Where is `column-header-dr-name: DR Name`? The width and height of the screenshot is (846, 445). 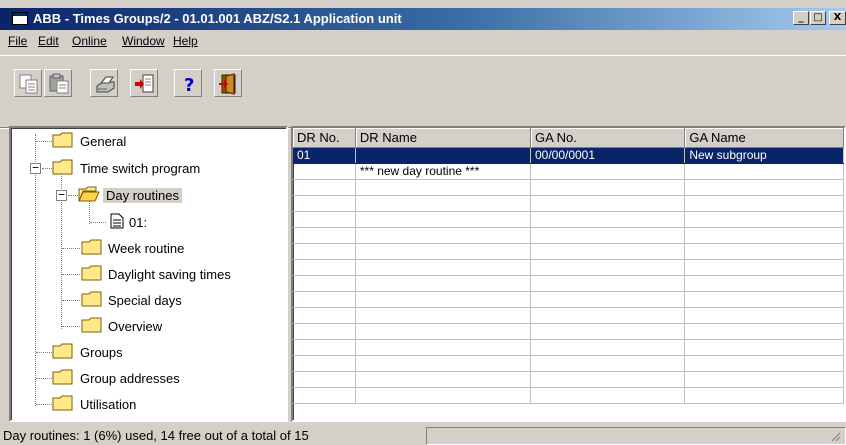
column-header-dr-name: DR Name is located at coordinates (443, 138).